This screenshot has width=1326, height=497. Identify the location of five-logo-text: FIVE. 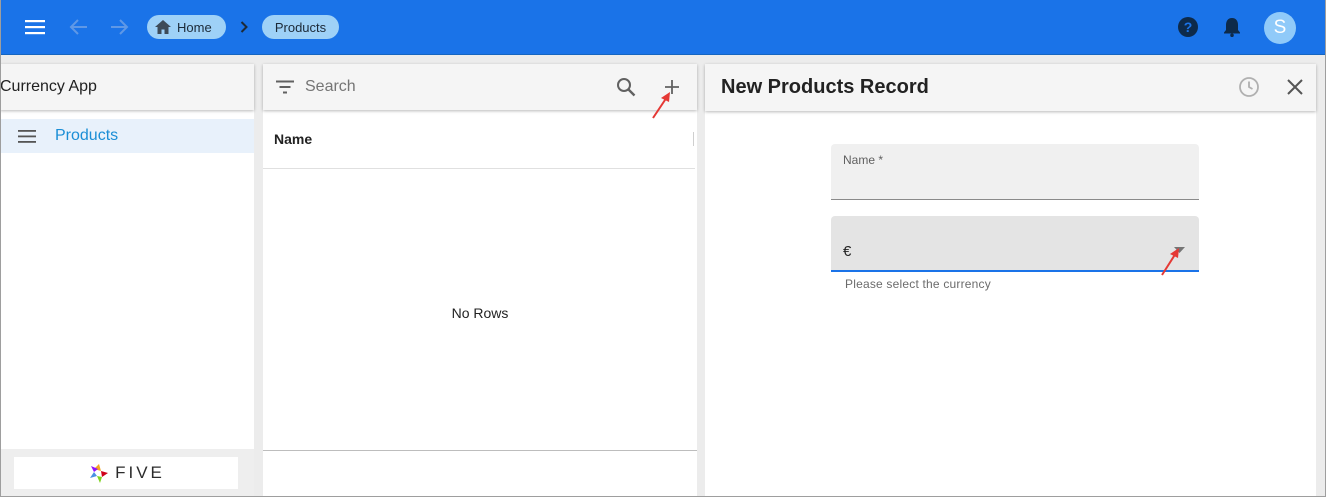
(140, 472).